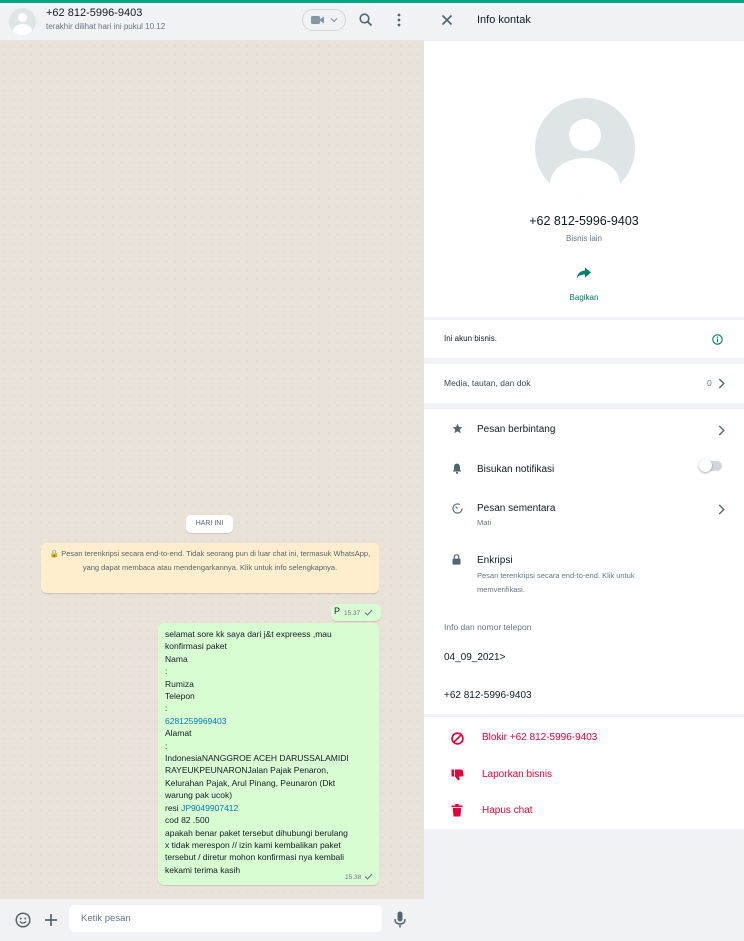  I want to click on message-line: cod 82 .500, so click(187, 820).